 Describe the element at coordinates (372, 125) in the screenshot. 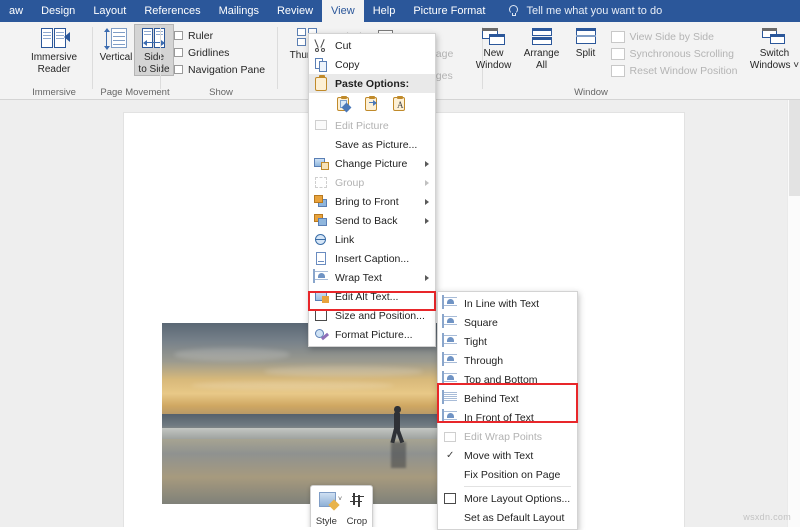

I see `context-menu-item-edit-picture: Edit Picture` at that location.